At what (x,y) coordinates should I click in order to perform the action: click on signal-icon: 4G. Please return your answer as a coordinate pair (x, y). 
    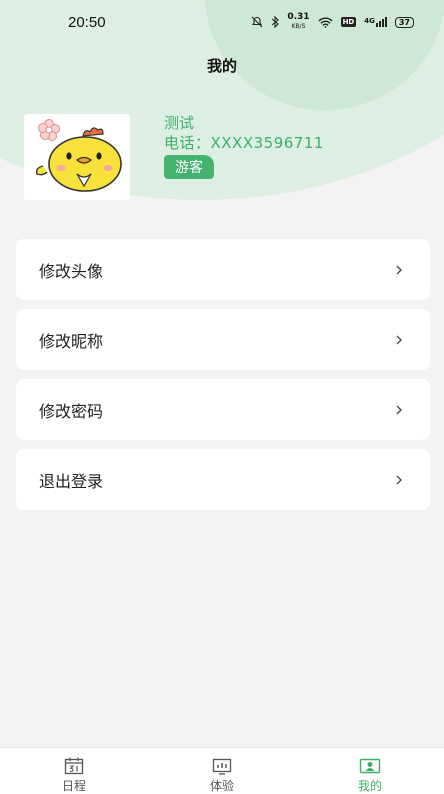
    Looking at the image, I should click on (375, 22).